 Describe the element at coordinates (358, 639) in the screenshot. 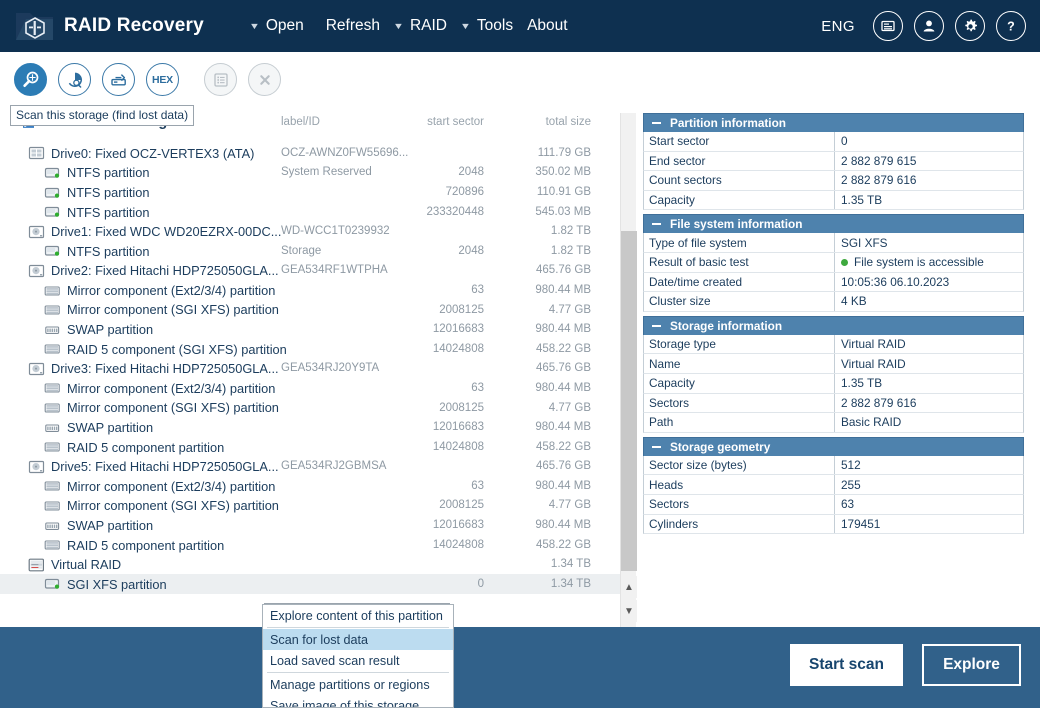

I see `context-menu-item: Scan for lost data` at that location.